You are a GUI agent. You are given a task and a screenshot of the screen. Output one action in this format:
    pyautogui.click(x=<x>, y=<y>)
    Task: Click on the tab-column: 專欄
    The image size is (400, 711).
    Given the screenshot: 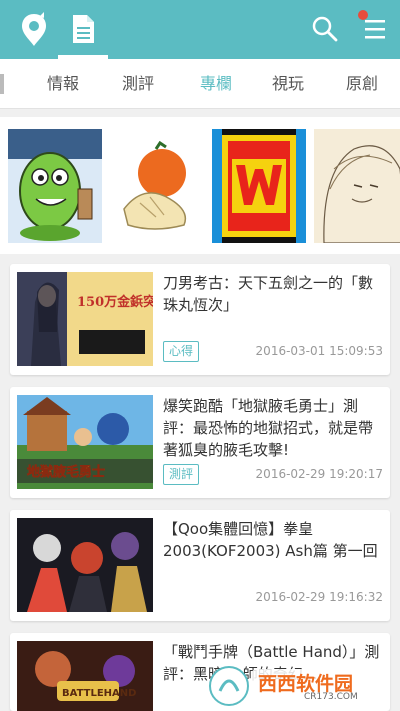 What is the action you would take?
    pyautogui.click(x=216, y=84)
    